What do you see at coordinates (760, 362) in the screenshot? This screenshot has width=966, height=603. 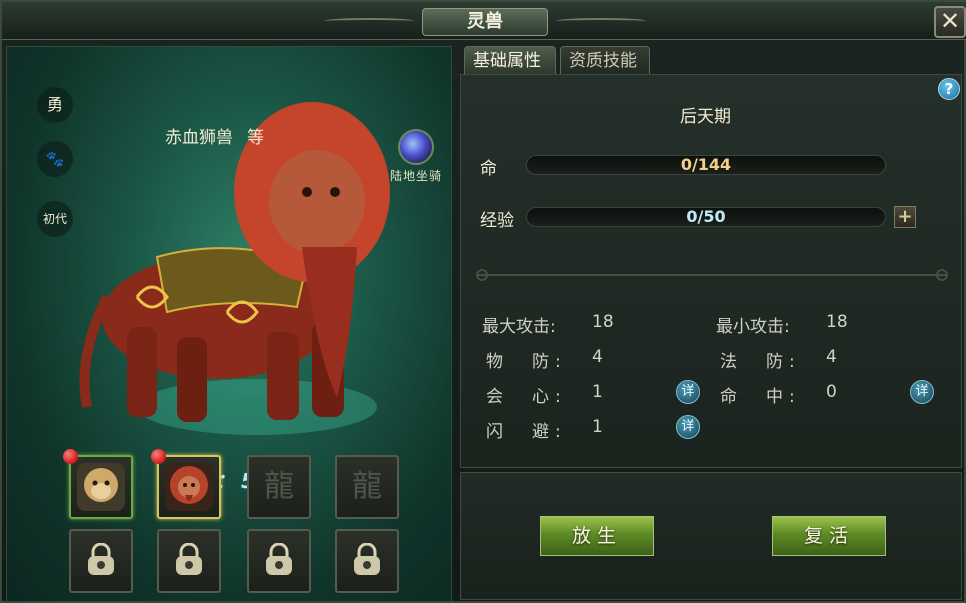 I see `stat-label: 法 防:` at bounding box center [760, 362].